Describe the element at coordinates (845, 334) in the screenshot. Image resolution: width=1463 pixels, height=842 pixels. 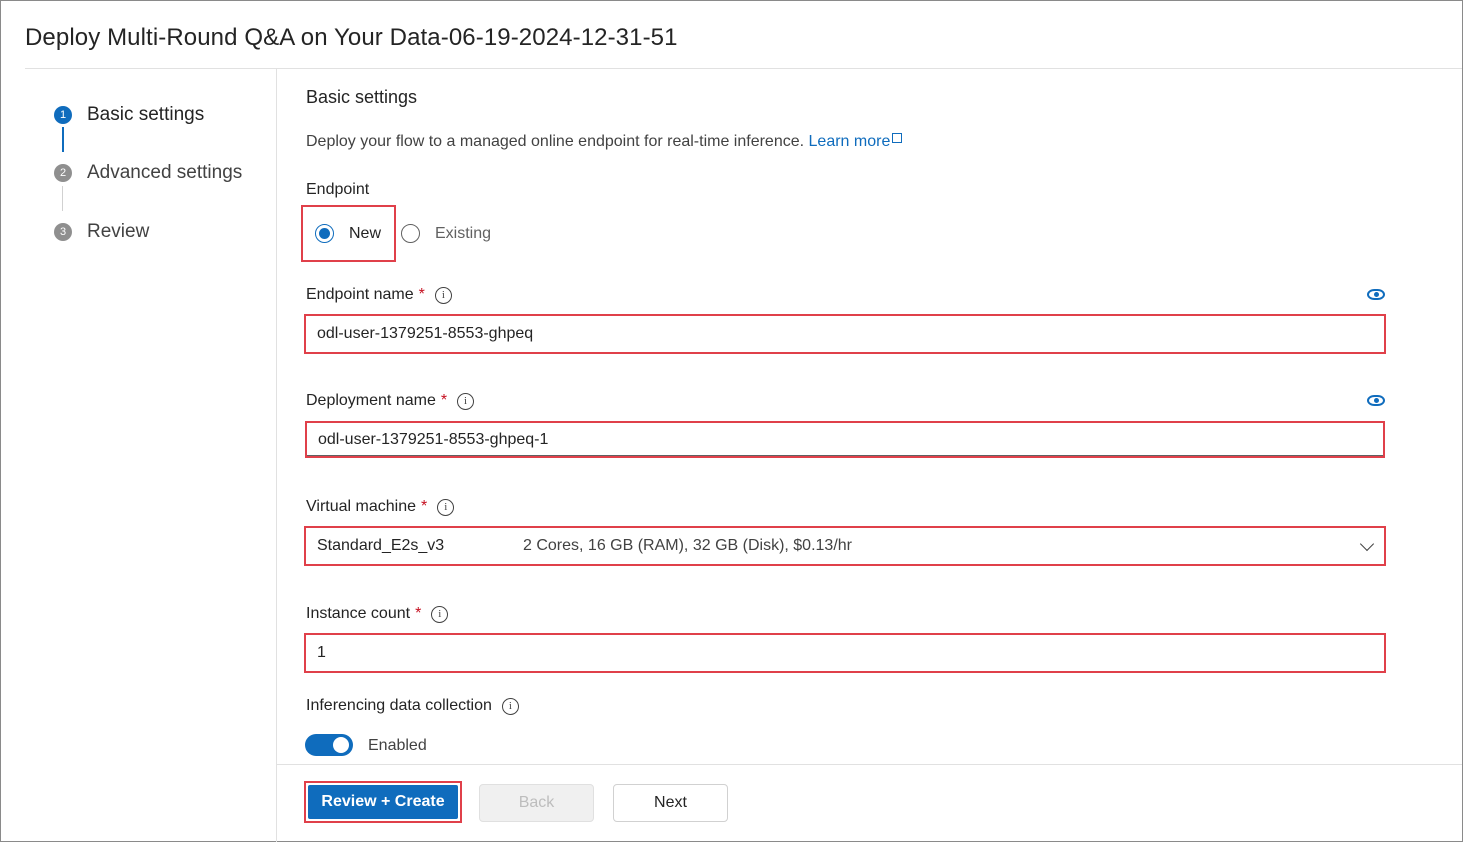
I see `endpoint-name-field: odl-user-1379251-8553-ghpeq` at that location.